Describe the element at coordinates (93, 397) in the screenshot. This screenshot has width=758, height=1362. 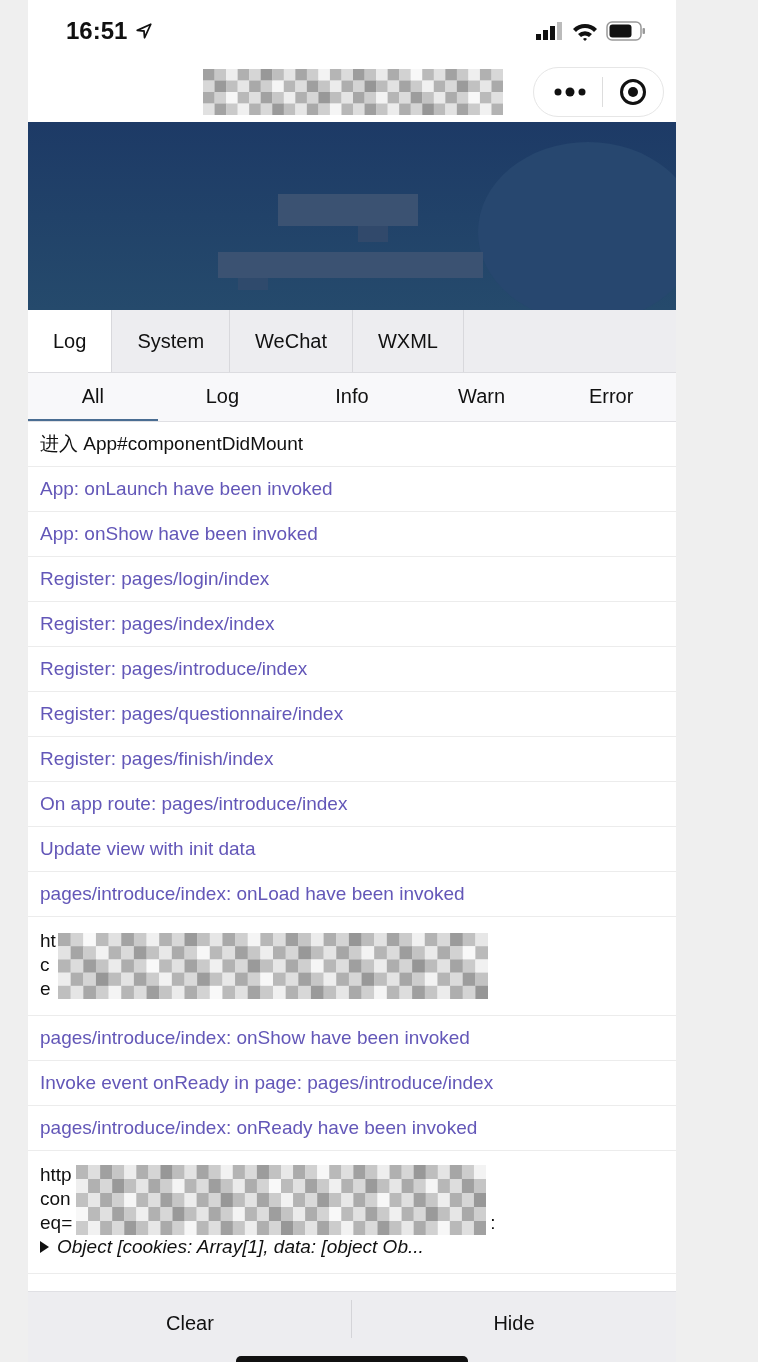
I see `filter-tab: All` at that location.